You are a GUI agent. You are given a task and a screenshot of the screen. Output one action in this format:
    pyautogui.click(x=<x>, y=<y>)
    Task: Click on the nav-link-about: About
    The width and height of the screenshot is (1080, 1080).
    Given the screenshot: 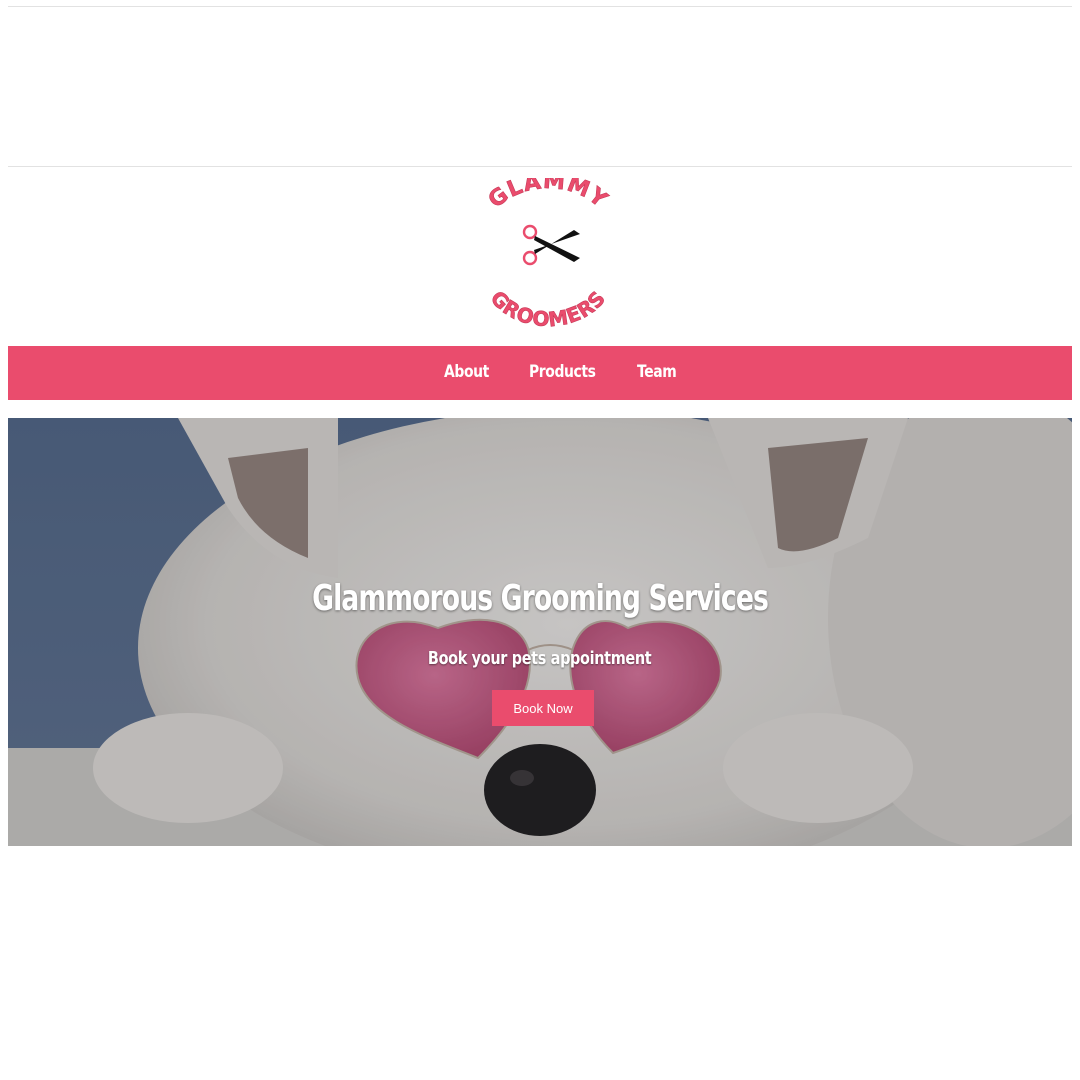 What is the action you would take?
    pyautogui.click(x=466, y=372)
    